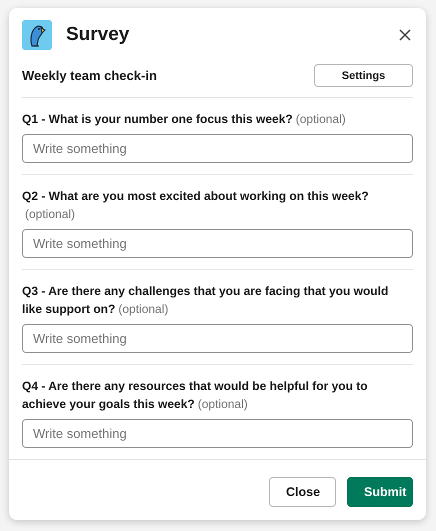 This screenshot has width=436, height=531. Describe the element at coordinates (195, 395) in the screenshot. I see `question-label: Q4 - Are there any resources that would be helpful for you to achieve your goals this week? (optional)` at that location.